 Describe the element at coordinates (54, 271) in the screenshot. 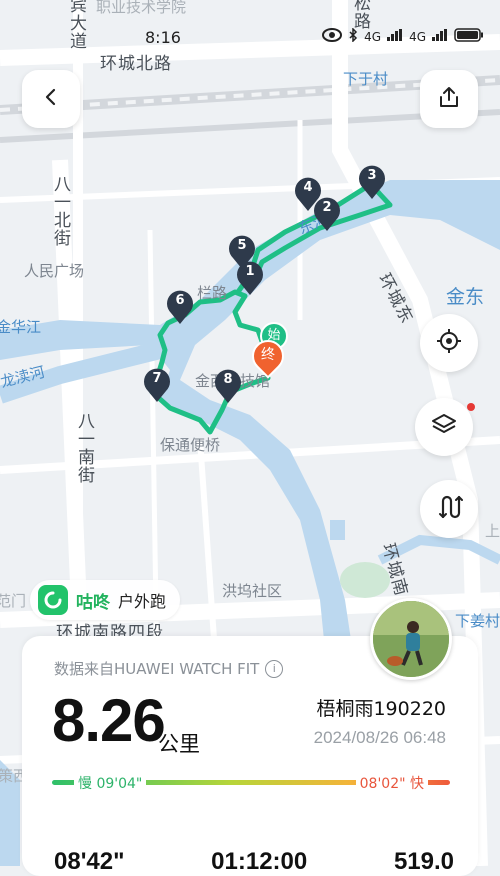

I see `map-label-renmin-square: 人民广场` at that location.